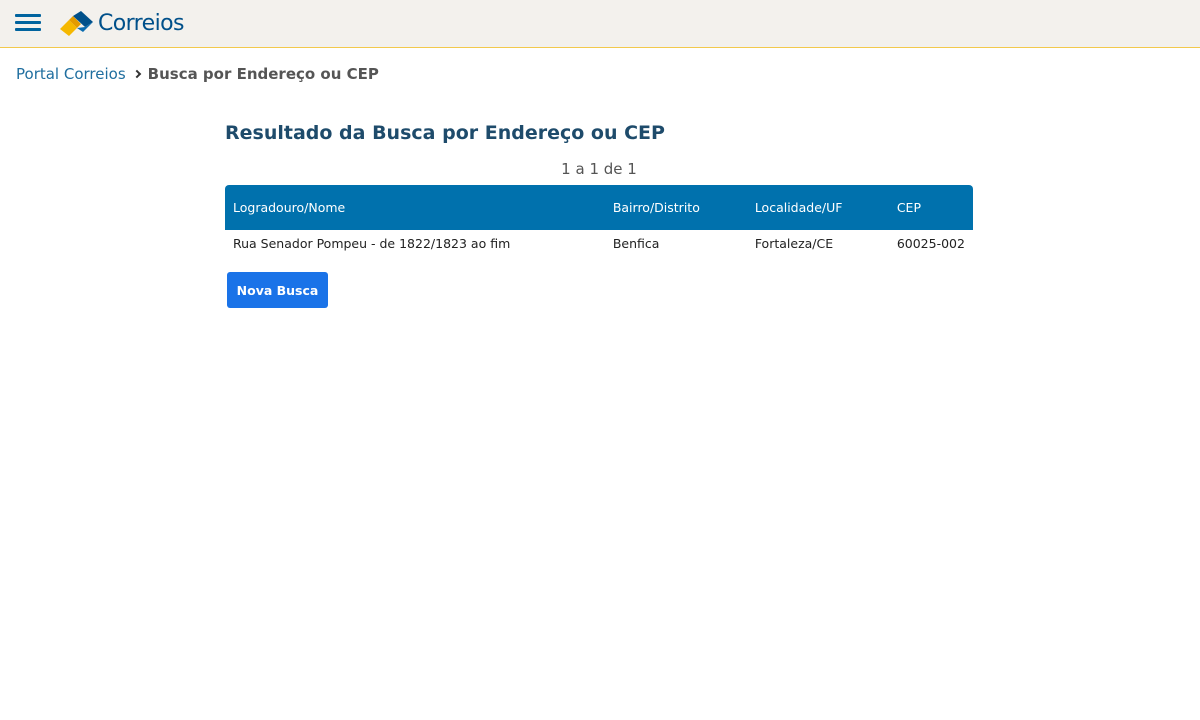  What do you see at coordinates (636, 243) in the screenshot?
I see `cell-bairro: Benfica` at bounding box center [636, 243].